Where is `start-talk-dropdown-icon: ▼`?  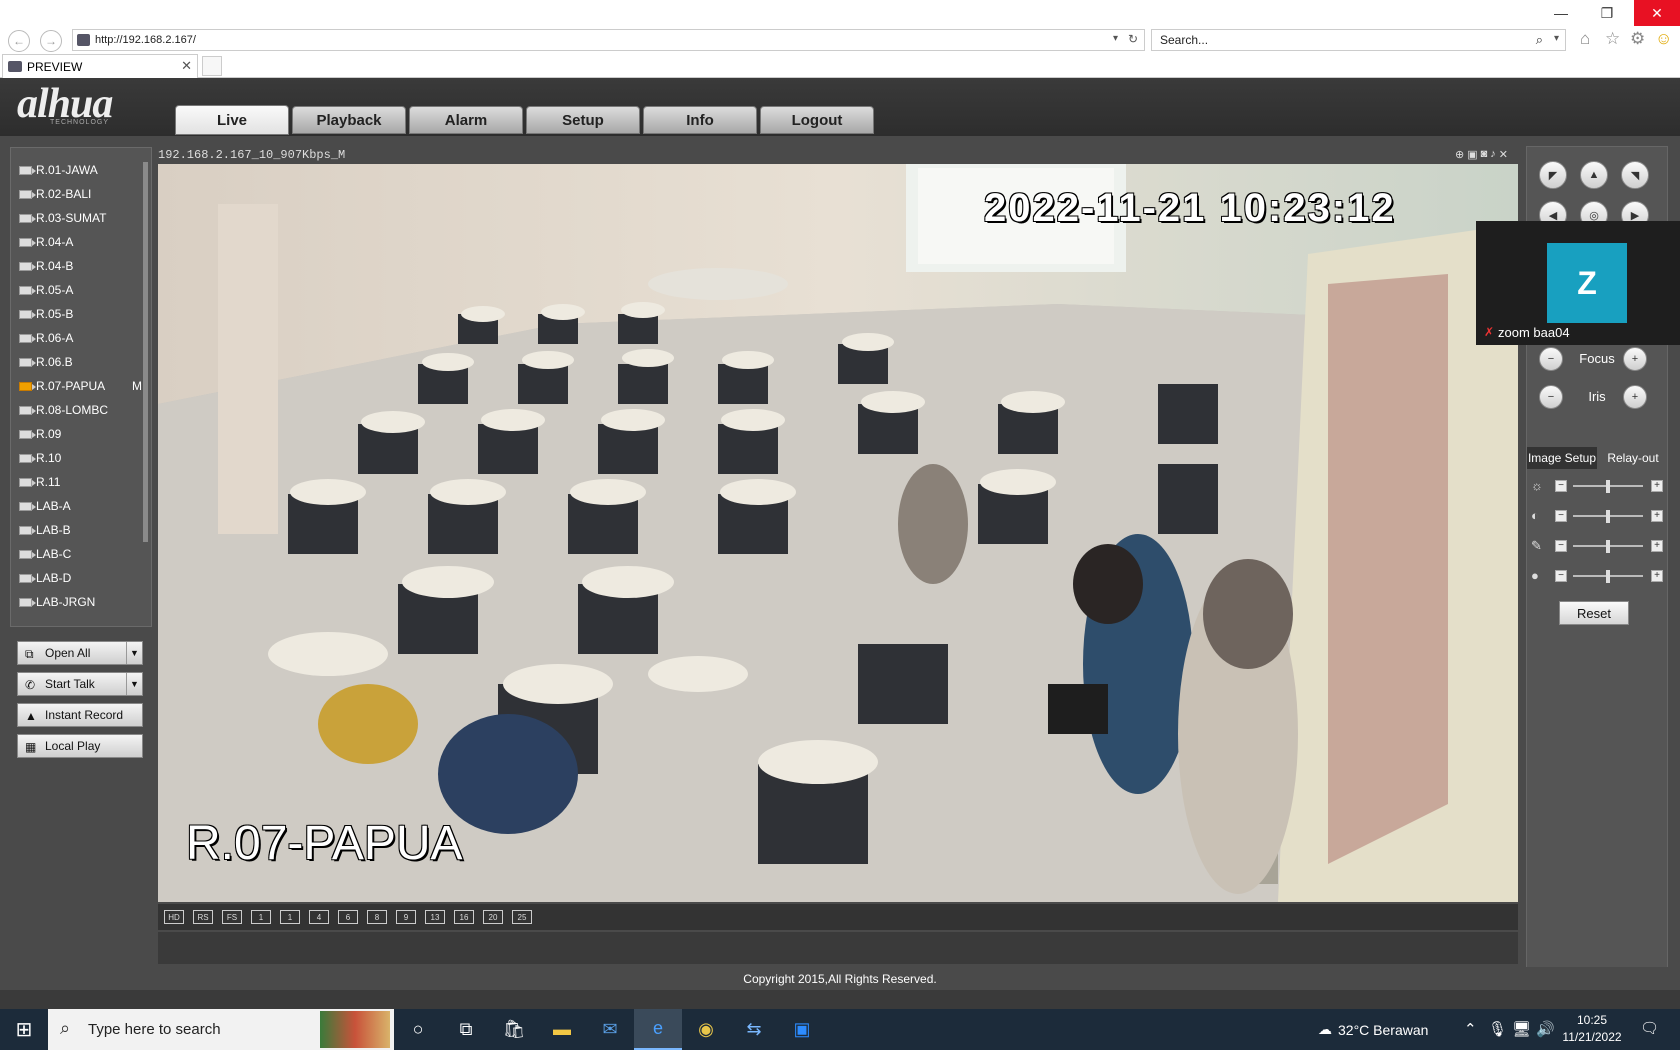
start-talk-dropdown-icon: ▼ is located at coordinates (134, 684).